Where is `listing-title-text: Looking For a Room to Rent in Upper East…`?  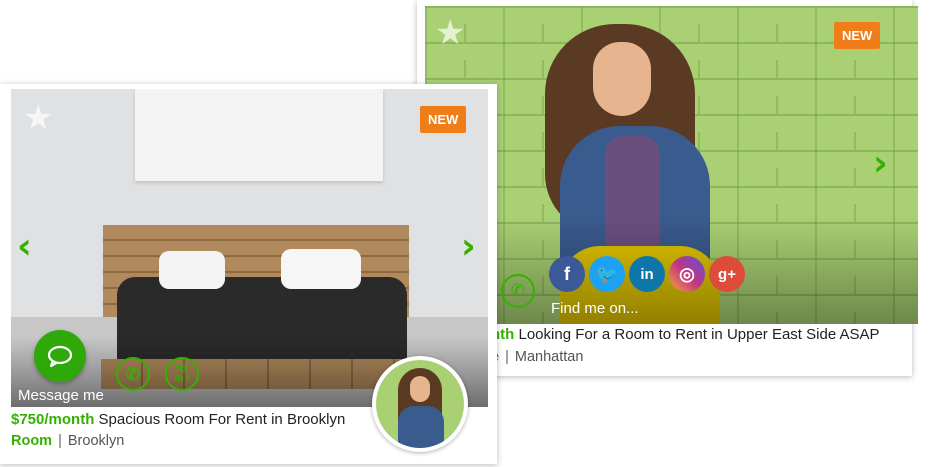
listing-title-text: Looking For a Room to Rent in Upper East… is located at coordinates (699, 334).